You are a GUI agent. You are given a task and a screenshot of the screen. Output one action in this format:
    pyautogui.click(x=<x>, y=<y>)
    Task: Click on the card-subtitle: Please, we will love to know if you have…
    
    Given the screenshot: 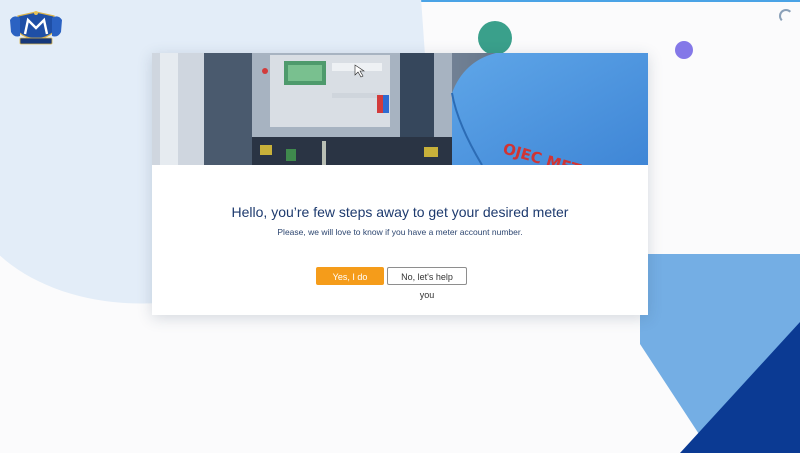 What is the action you would take?
    pyautogui.click(x=400, y=232)
    